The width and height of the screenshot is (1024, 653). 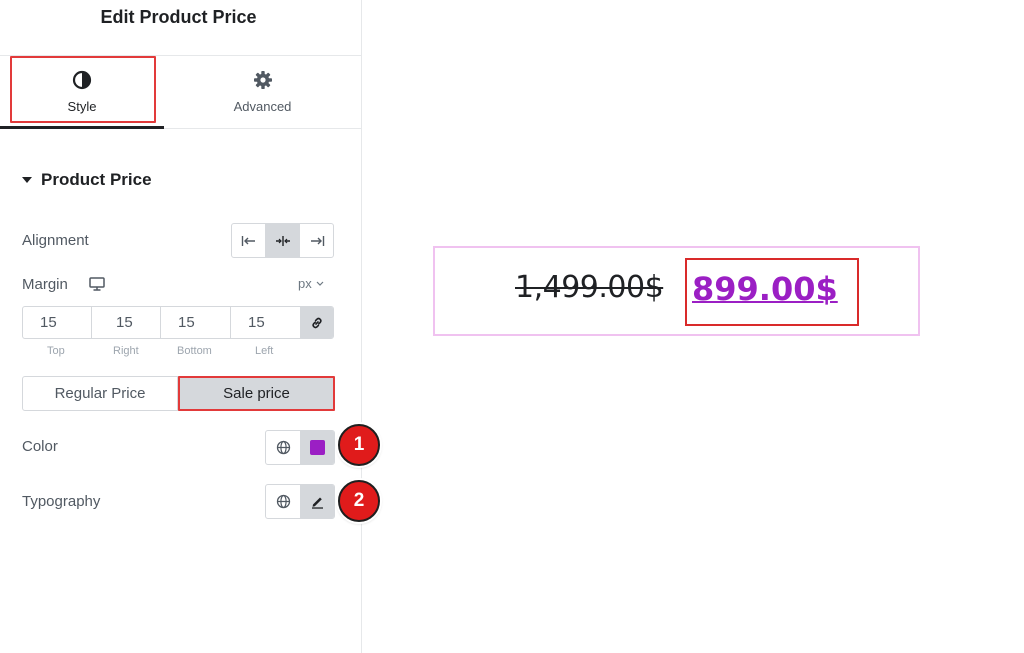 I want to click on unit-value: px, so click(x=305, y=283).